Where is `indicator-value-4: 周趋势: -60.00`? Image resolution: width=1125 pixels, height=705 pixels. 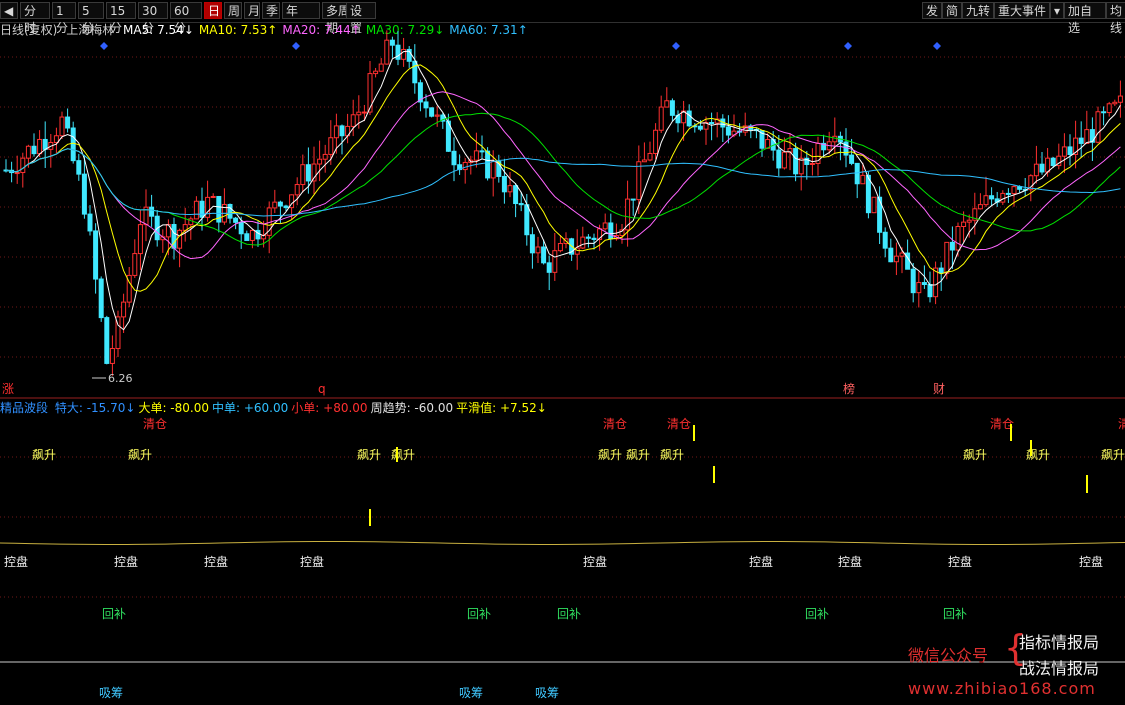 indicator-value-4: 周趋势: -60.00 is located at coordinates (412, 408).